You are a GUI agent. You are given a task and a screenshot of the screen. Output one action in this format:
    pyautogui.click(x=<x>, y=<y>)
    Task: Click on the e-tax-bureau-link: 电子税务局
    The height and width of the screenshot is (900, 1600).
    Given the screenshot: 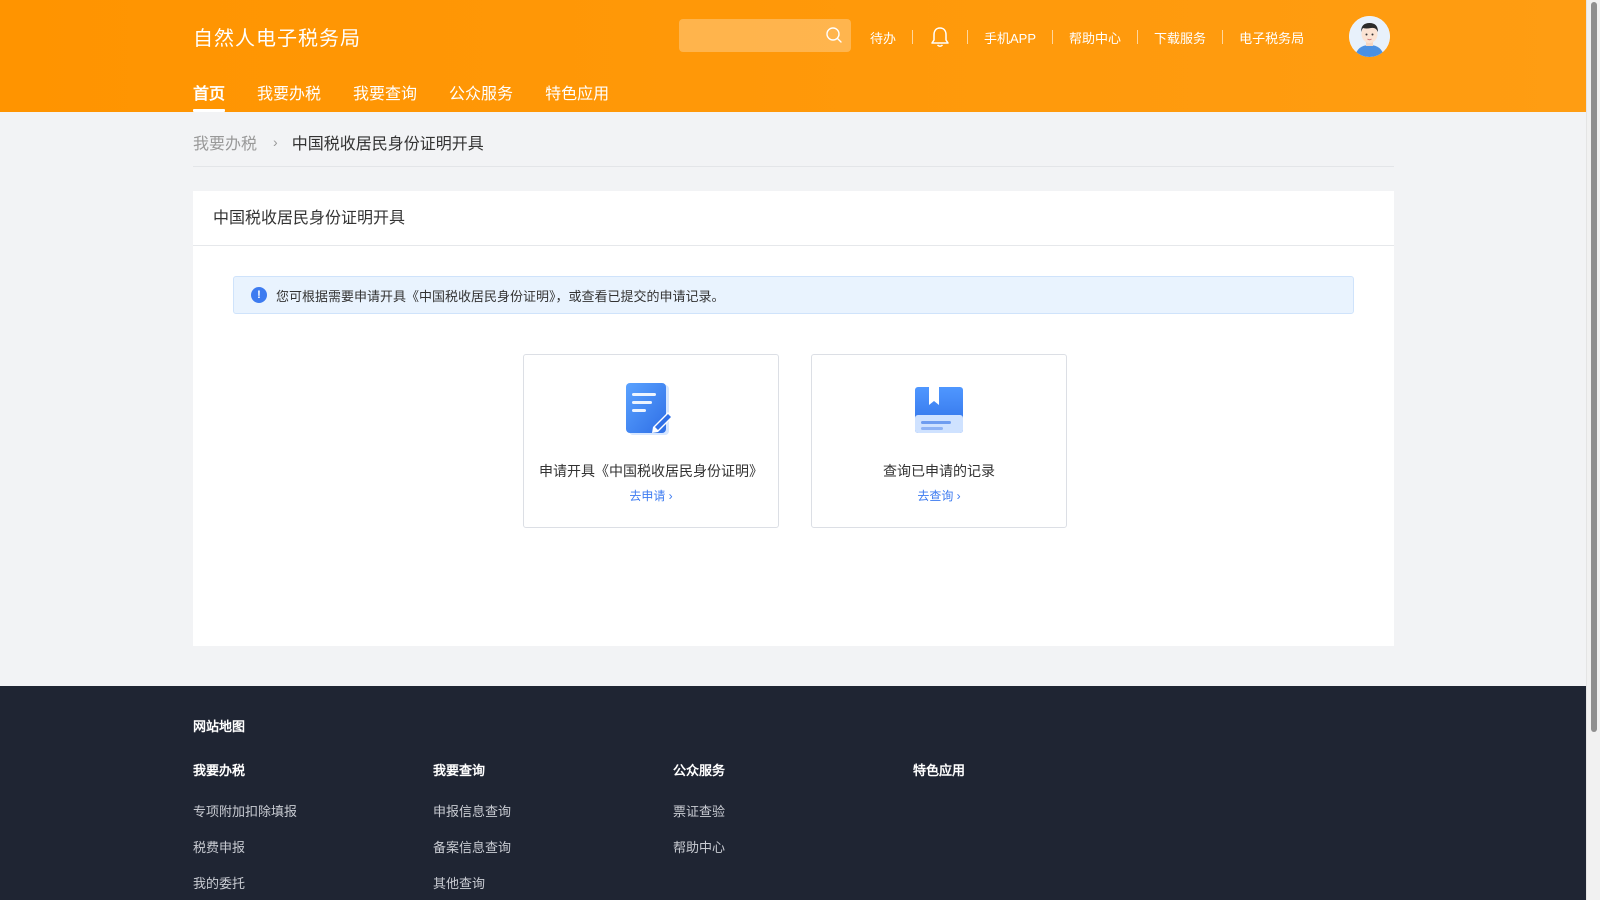 What is the action you would take?
    pyautogui.click(x=1271, y=37)
    